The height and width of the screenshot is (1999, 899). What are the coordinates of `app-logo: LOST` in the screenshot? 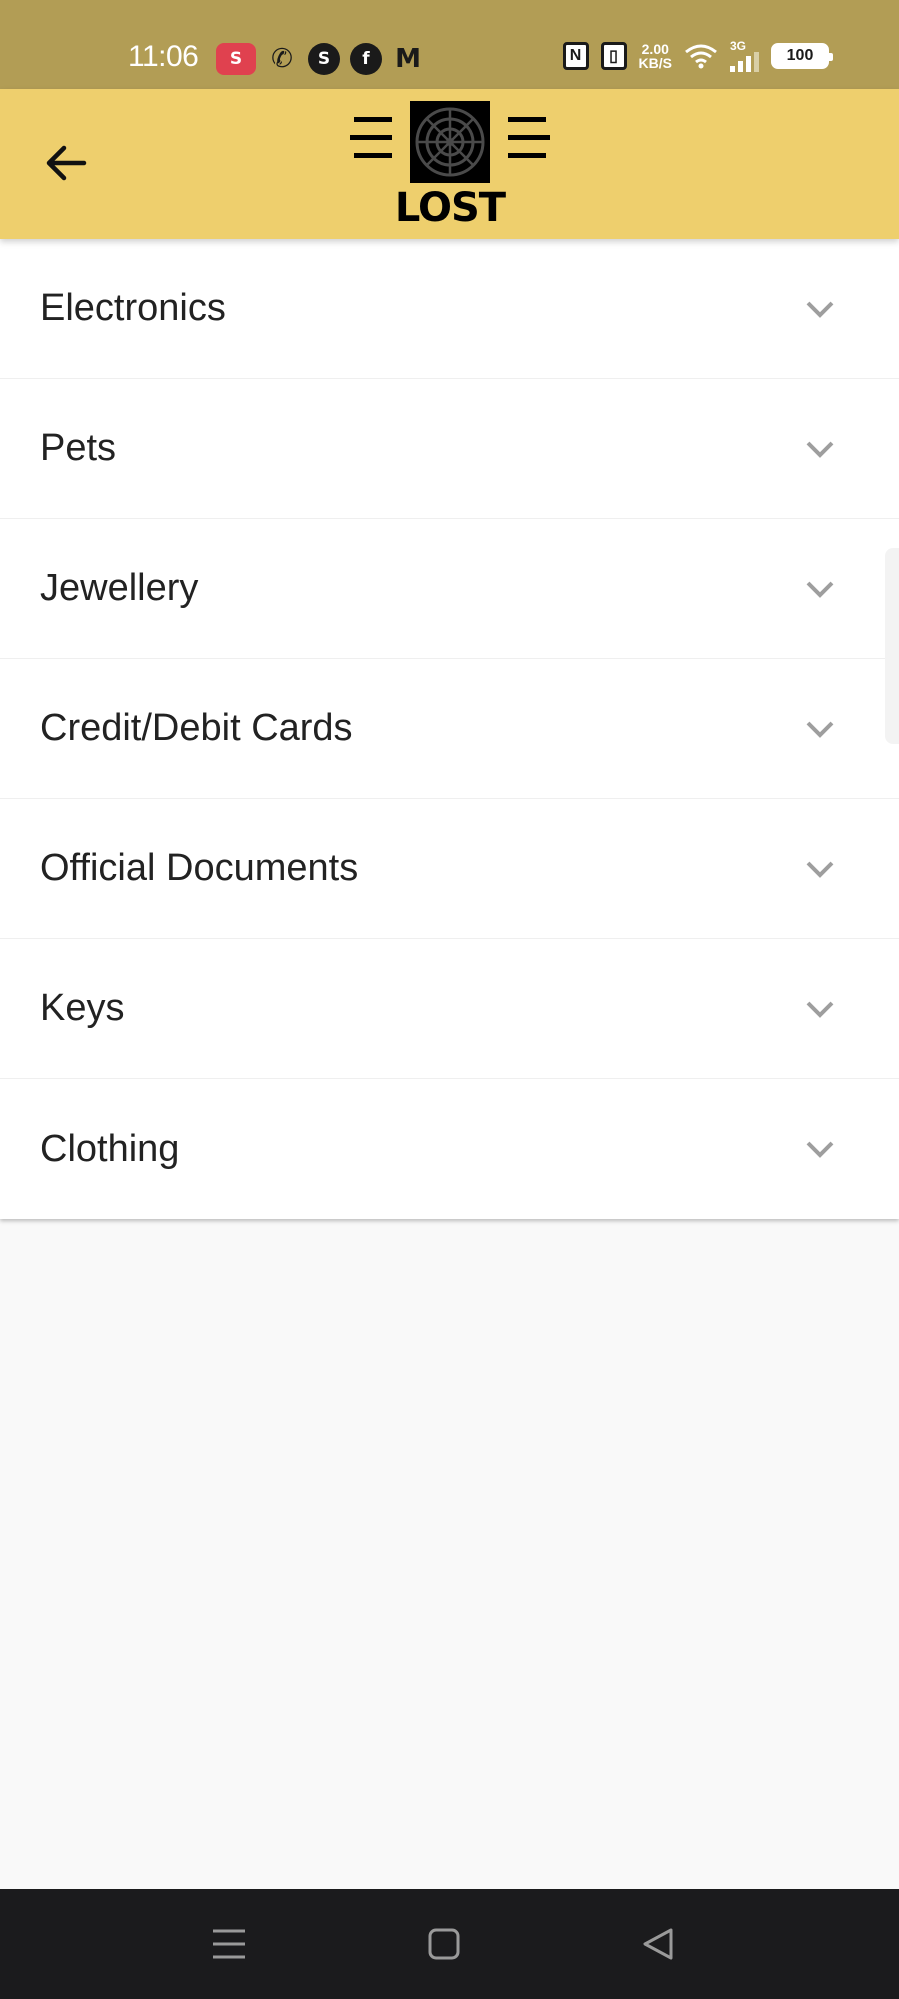 It's located at (450, 165).